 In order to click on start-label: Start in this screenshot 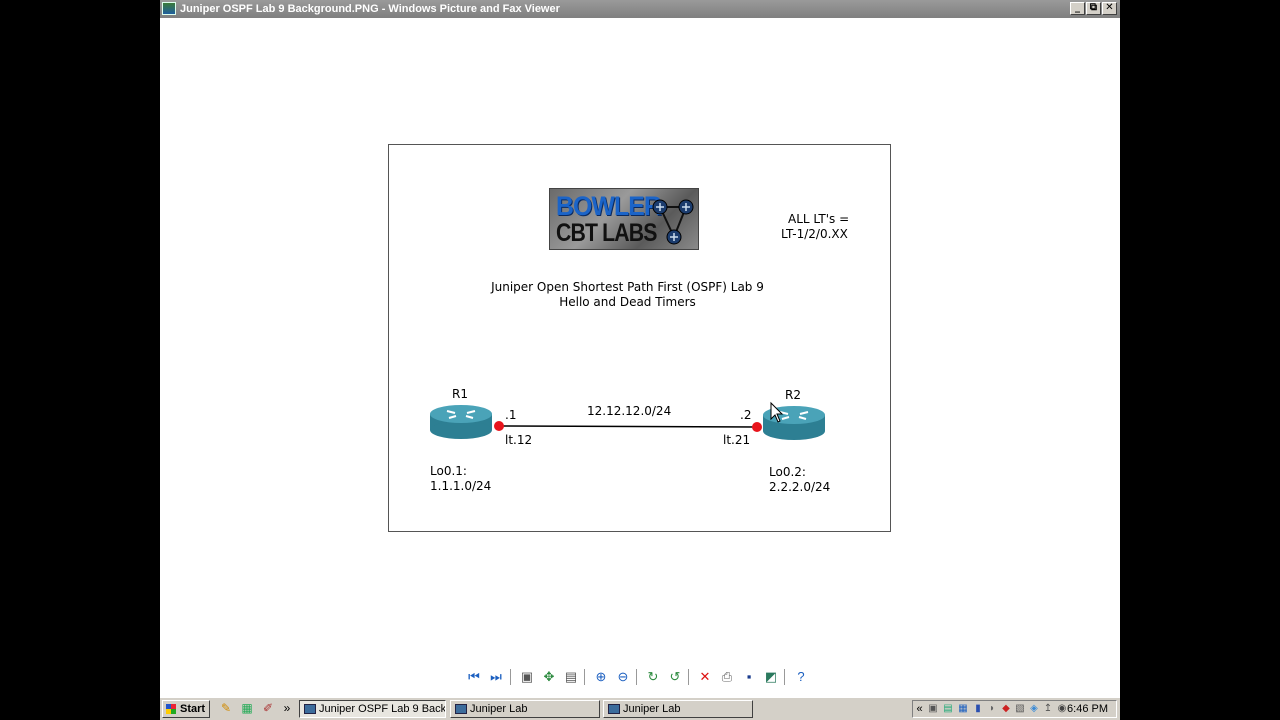, I will do `click(193, 709)`.